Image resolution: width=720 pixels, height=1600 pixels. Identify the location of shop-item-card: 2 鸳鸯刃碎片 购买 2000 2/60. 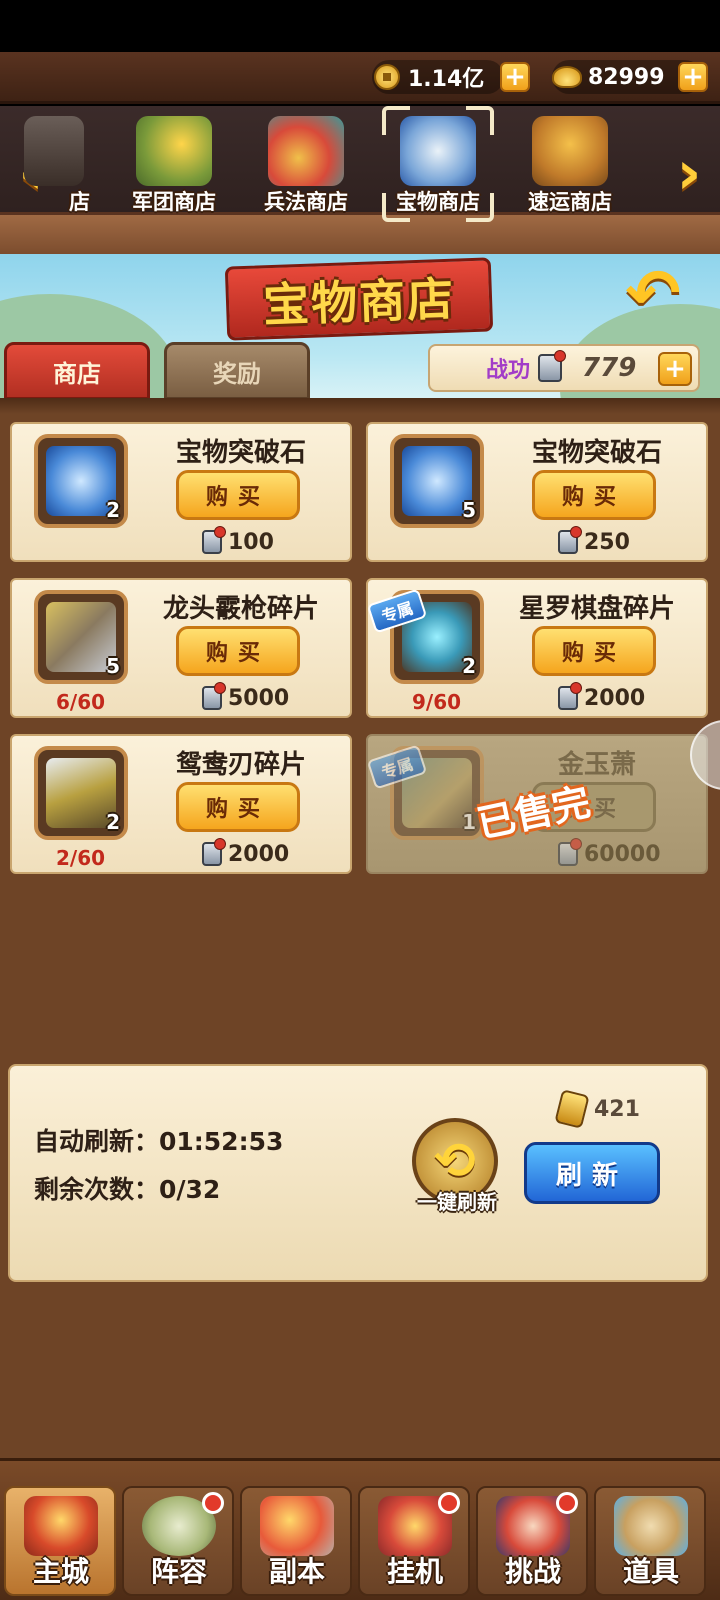
(181, 804).